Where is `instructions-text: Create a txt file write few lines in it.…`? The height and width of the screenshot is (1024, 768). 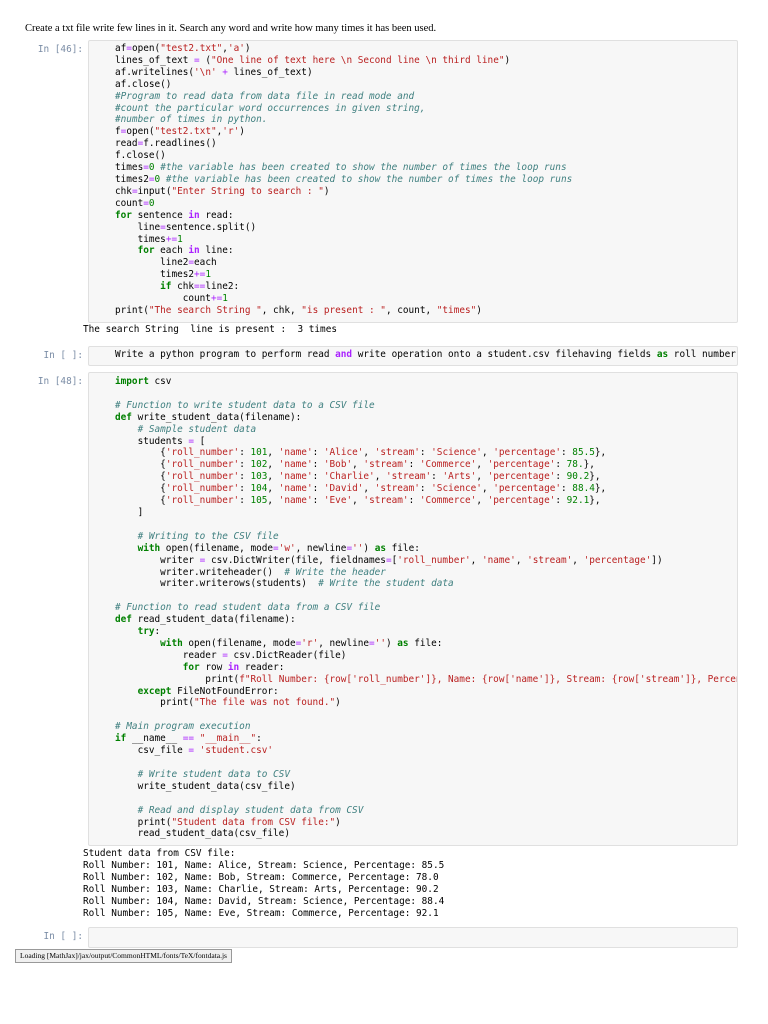
instructions-text: Create a txt file write few lines in it.… is located at coordinates (231, 28).